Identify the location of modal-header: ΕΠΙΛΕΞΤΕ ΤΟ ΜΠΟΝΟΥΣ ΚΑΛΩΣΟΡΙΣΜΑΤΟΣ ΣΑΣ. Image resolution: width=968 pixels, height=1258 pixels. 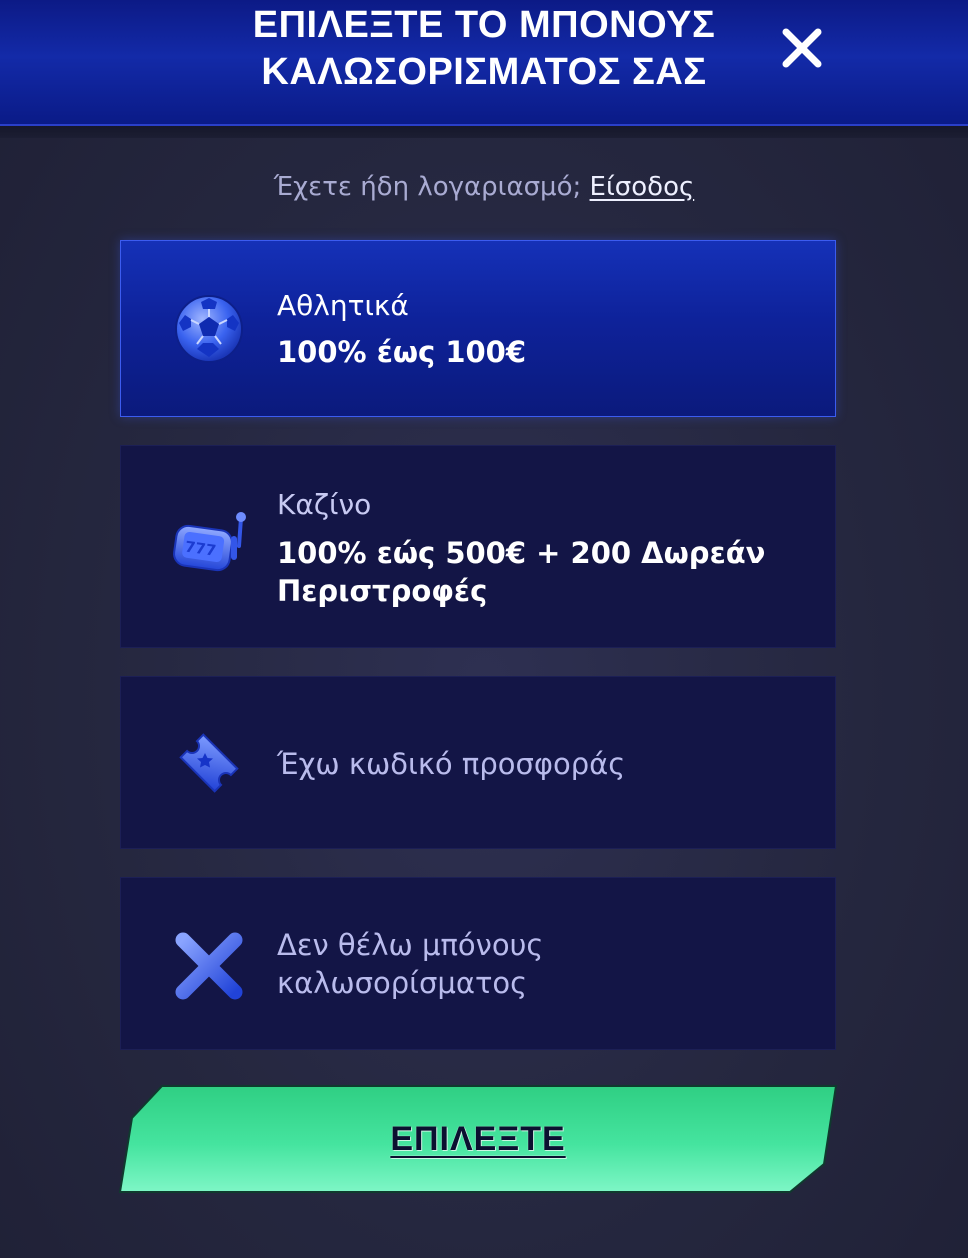
(484, 63).